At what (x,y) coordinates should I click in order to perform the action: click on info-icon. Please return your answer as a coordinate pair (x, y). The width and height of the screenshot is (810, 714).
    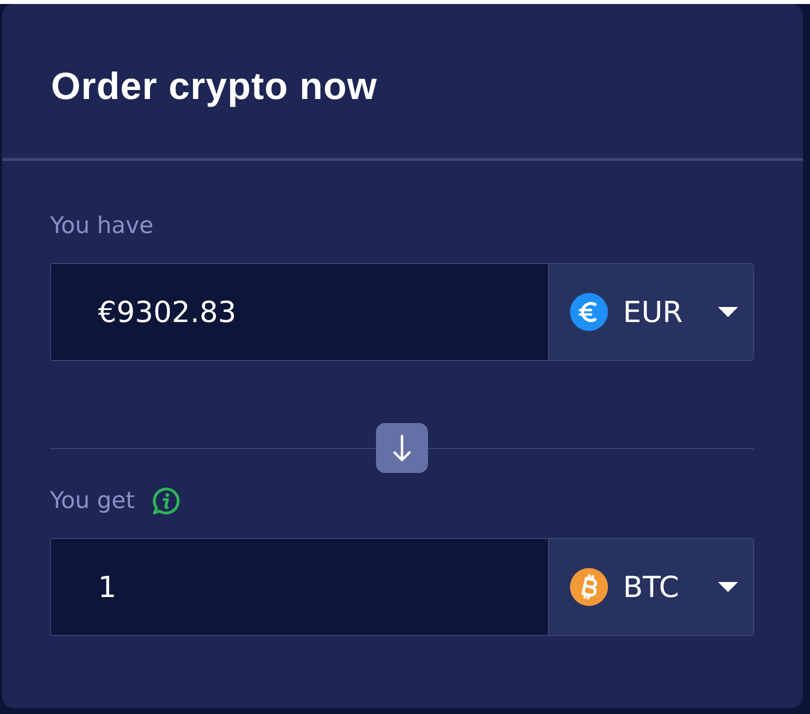
    Looking at the image, I should click on (165, 501).